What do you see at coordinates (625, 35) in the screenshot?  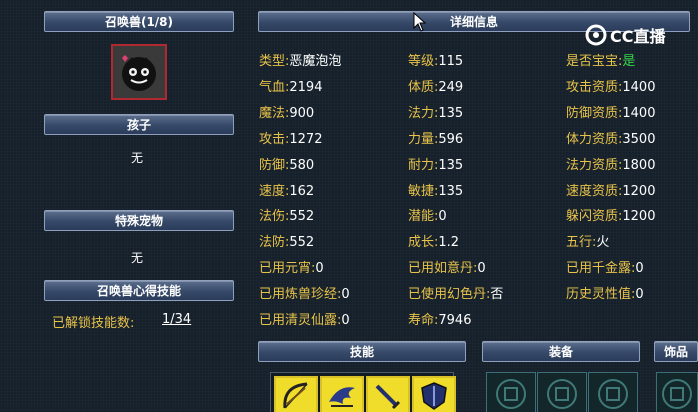 I see `cc-live-logo: CC直播` at bounding box center [625, 35].